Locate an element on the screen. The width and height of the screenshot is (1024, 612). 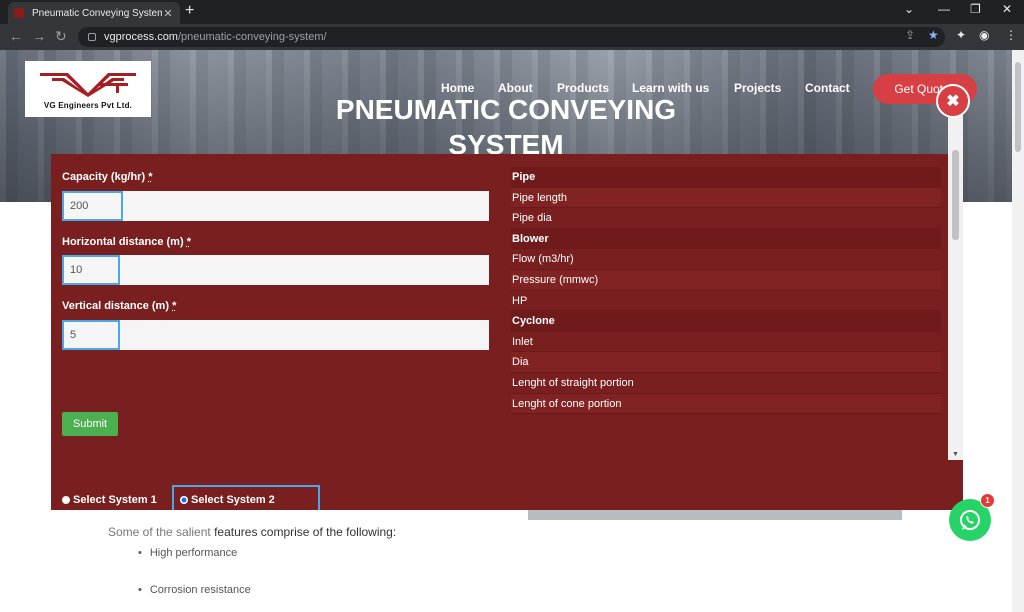
features-intro-muted: Some of the salient is located at coordinates (159, 532).